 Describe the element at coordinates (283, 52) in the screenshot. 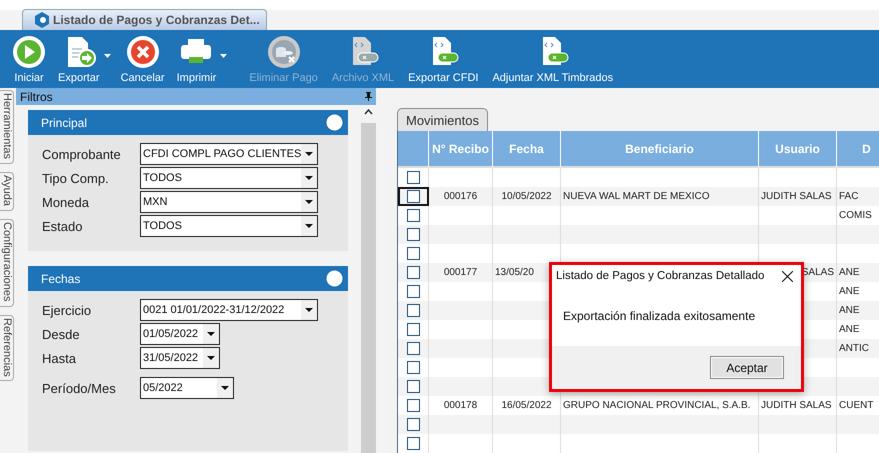

I see `database-icon` at that location.